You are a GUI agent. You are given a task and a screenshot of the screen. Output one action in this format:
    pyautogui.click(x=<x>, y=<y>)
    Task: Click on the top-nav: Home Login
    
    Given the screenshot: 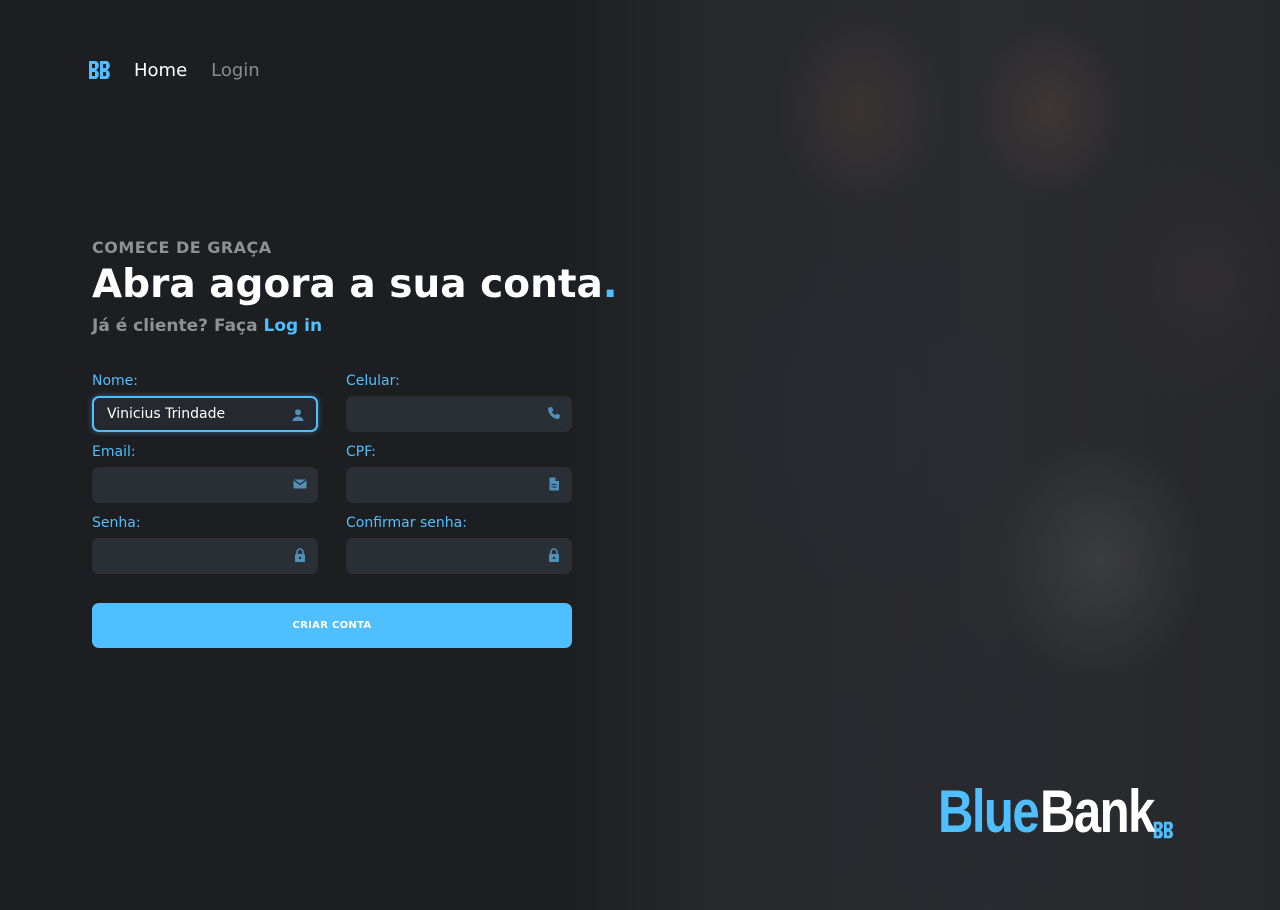 What is the action you would take?
    pyautogui.click(x=185, y=70)
    